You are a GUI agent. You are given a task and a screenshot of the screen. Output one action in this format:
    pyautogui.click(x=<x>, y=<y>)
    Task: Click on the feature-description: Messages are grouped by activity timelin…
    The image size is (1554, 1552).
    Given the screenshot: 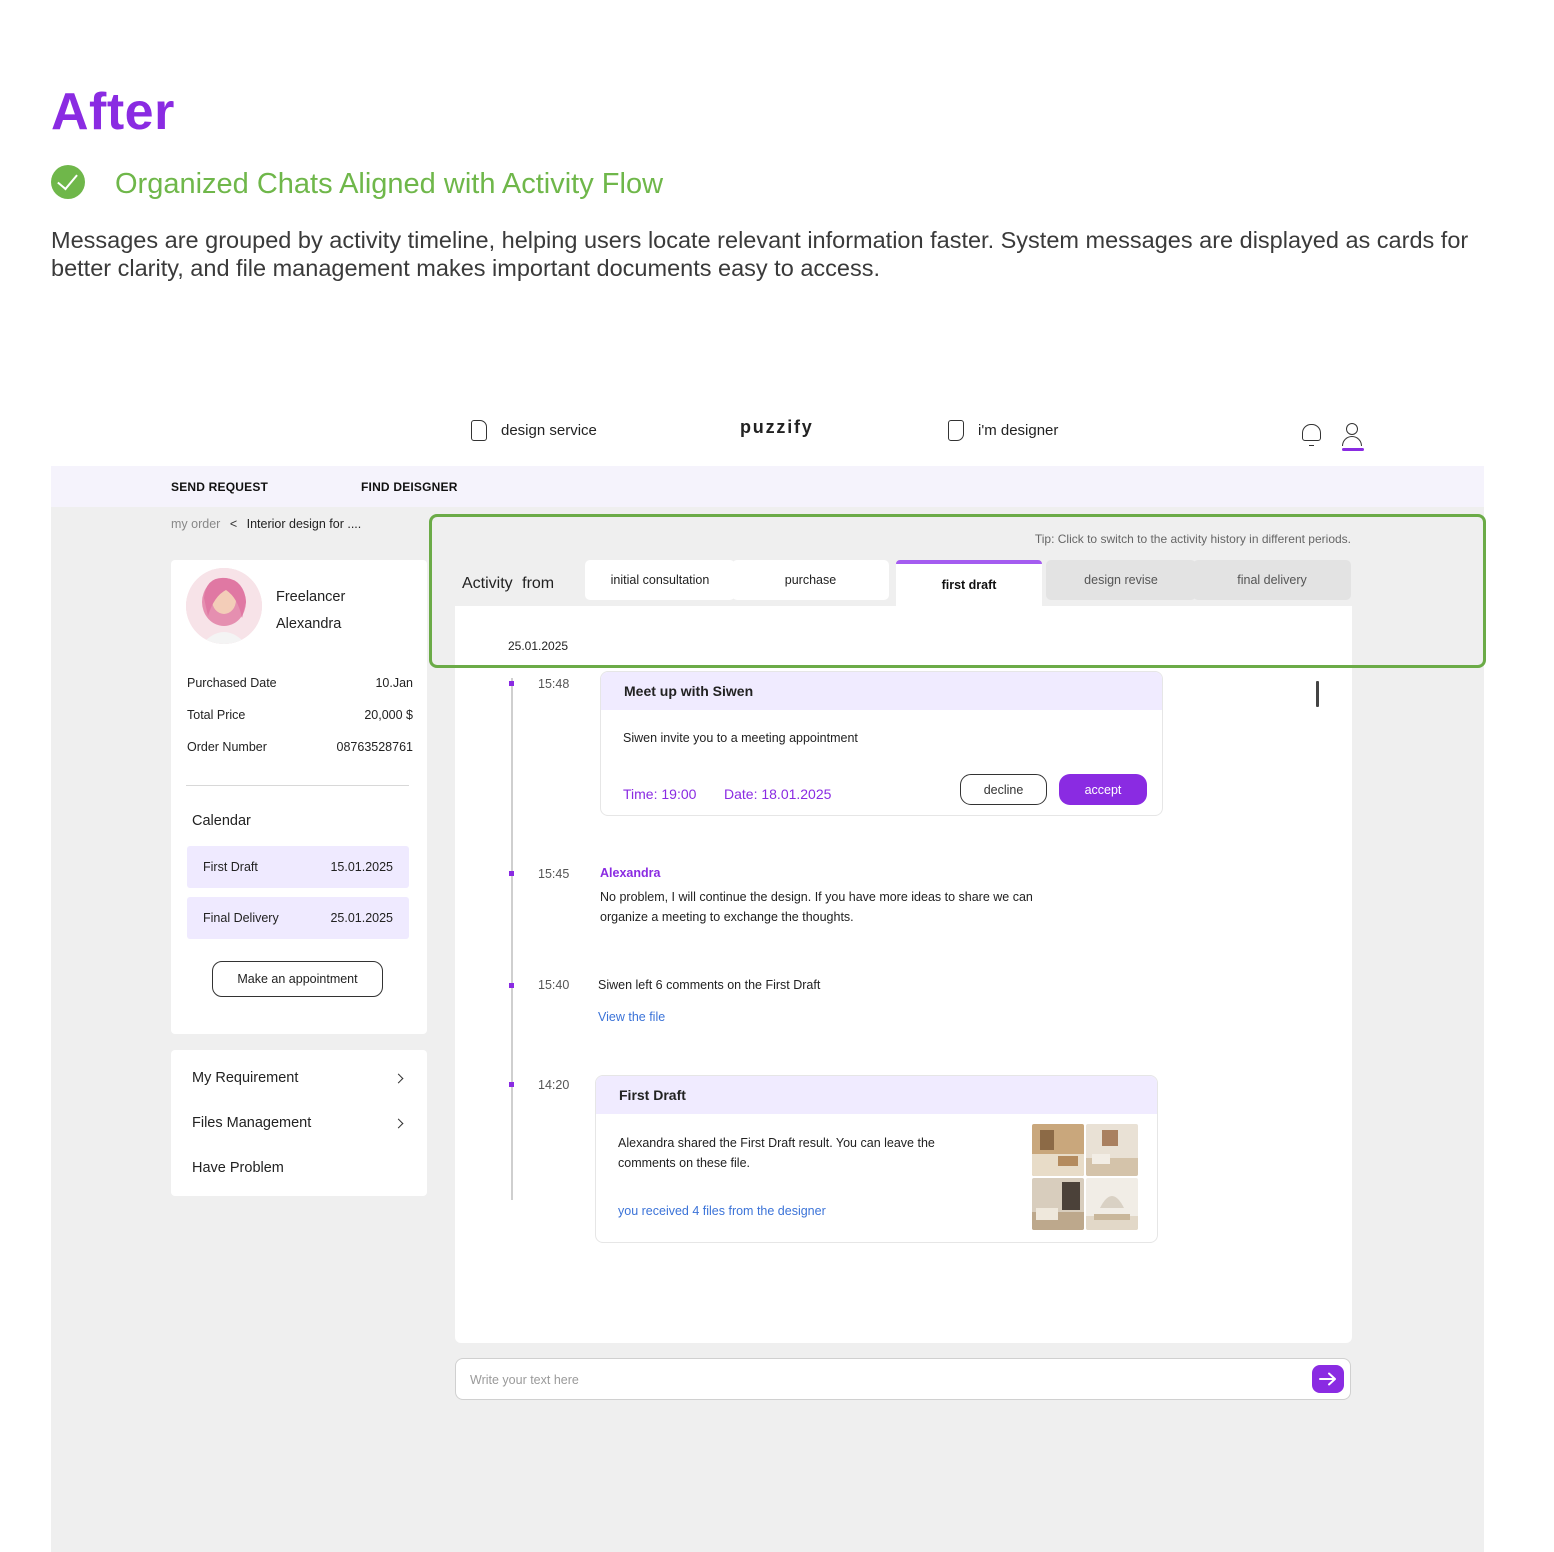 What is the action you would take?
    pyautogui.click(x=760, y=254)
    